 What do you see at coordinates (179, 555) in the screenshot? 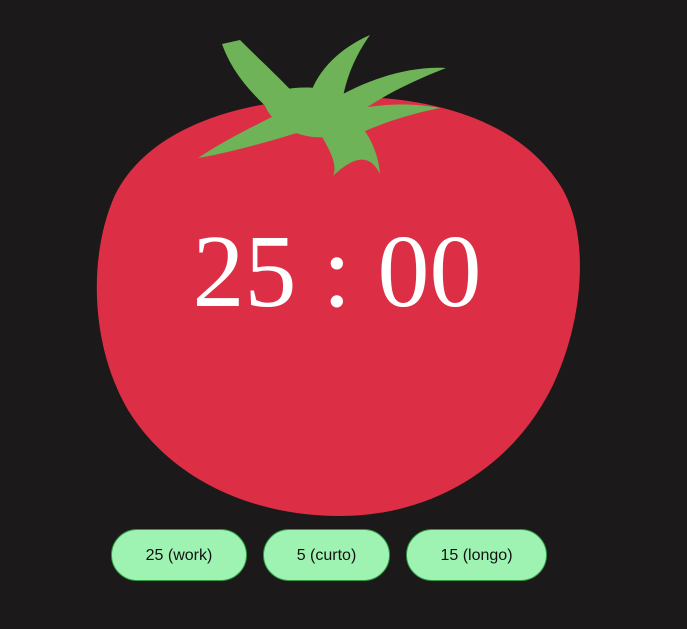
I see `work-25-button: 25 (work)` at bounding box center [179, 555].